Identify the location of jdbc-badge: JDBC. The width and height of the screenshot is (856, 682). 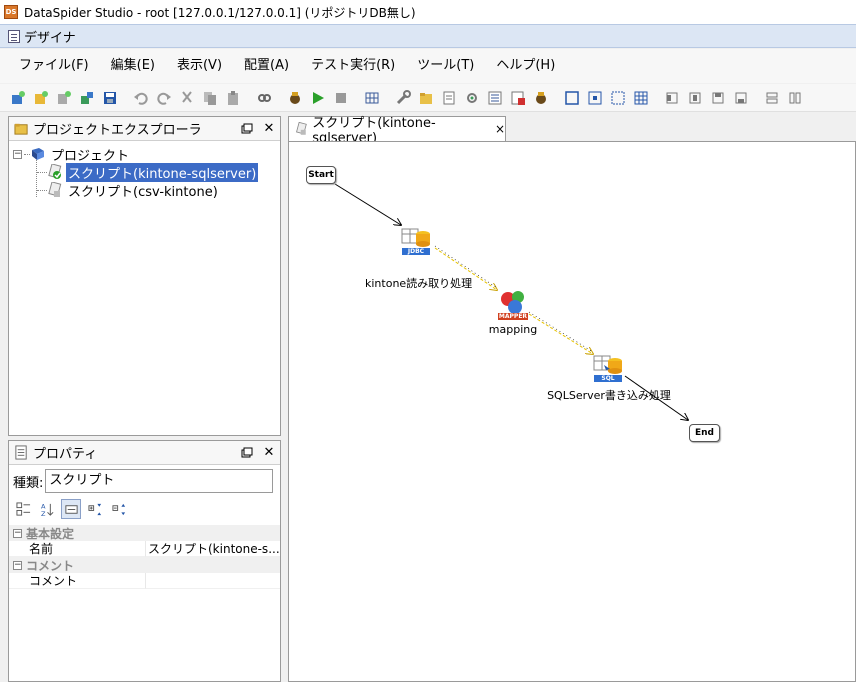
(416, 251).